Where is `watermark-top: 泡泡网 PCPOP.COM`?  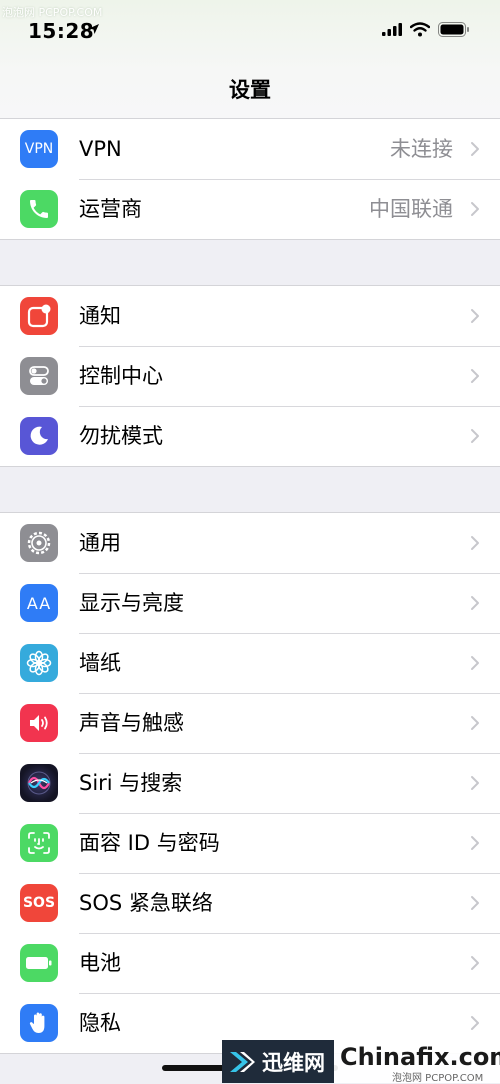 watermark-top: 泡泡网 PCPOP.COM is located at coordinates (52, 12).